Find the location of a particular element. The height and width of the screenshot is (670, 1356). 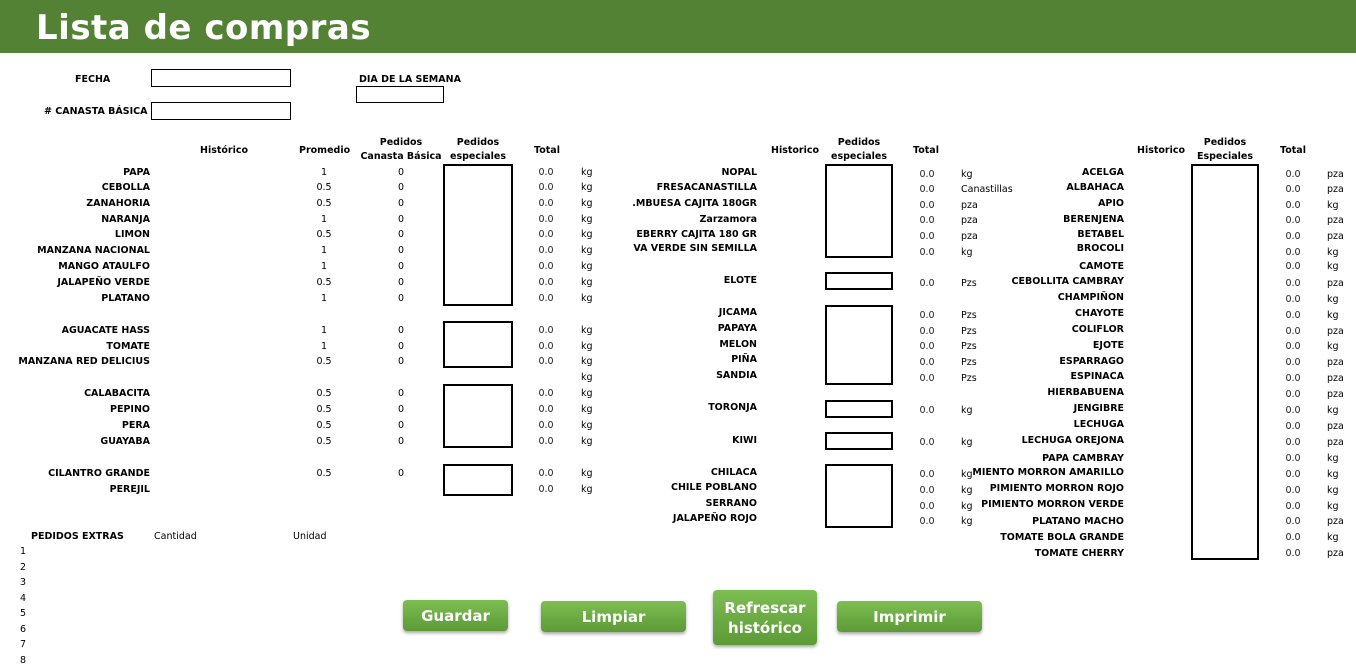

refrescar-historico-button: Refrescar histórico is located at coordinates (765, 617).